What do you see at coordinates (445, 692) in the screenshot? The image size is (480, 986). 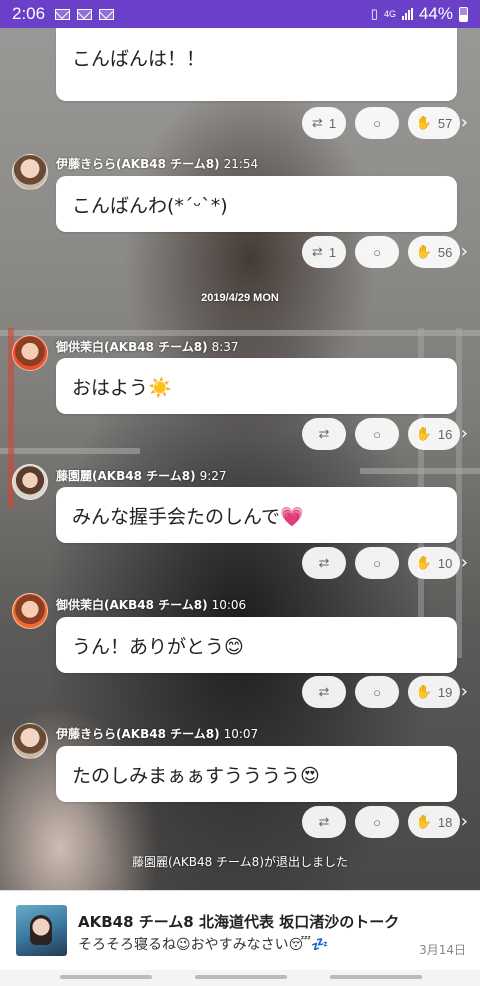 I see `like-count: 19` at bounding box center [445, 692].